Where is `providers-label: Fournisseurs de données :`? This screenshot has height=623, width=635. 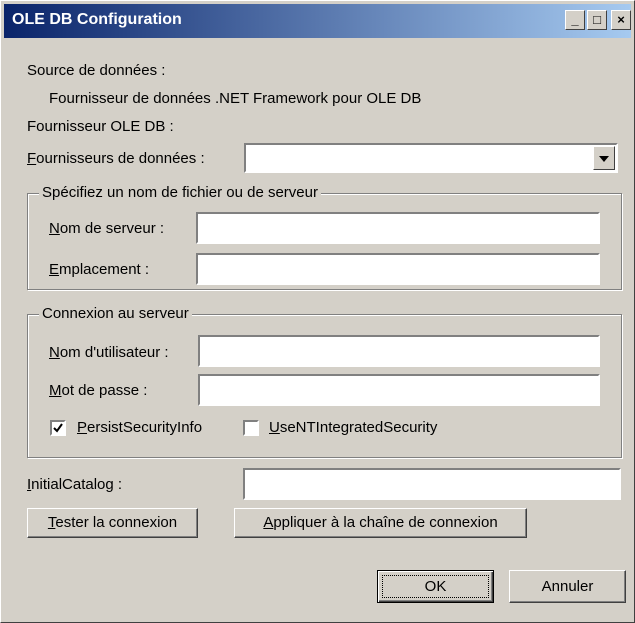
providers-label: Fournisseurs de données : is located at coordinates (116, 158).